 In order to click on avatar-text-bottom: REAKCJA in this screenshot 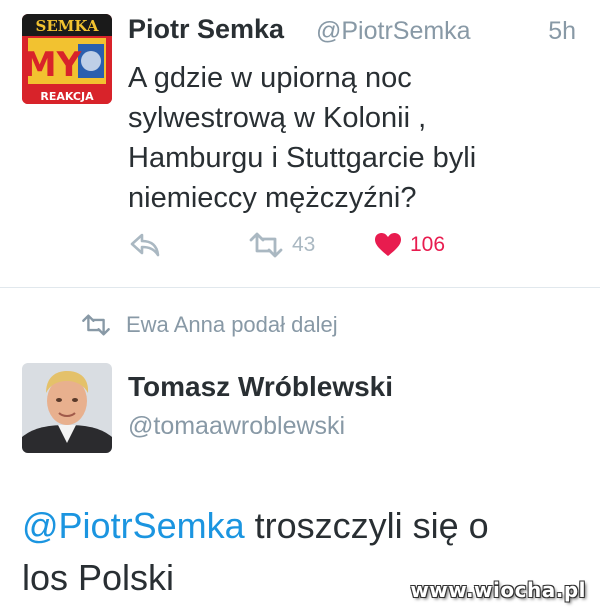, I will do `click(67, 96)`.